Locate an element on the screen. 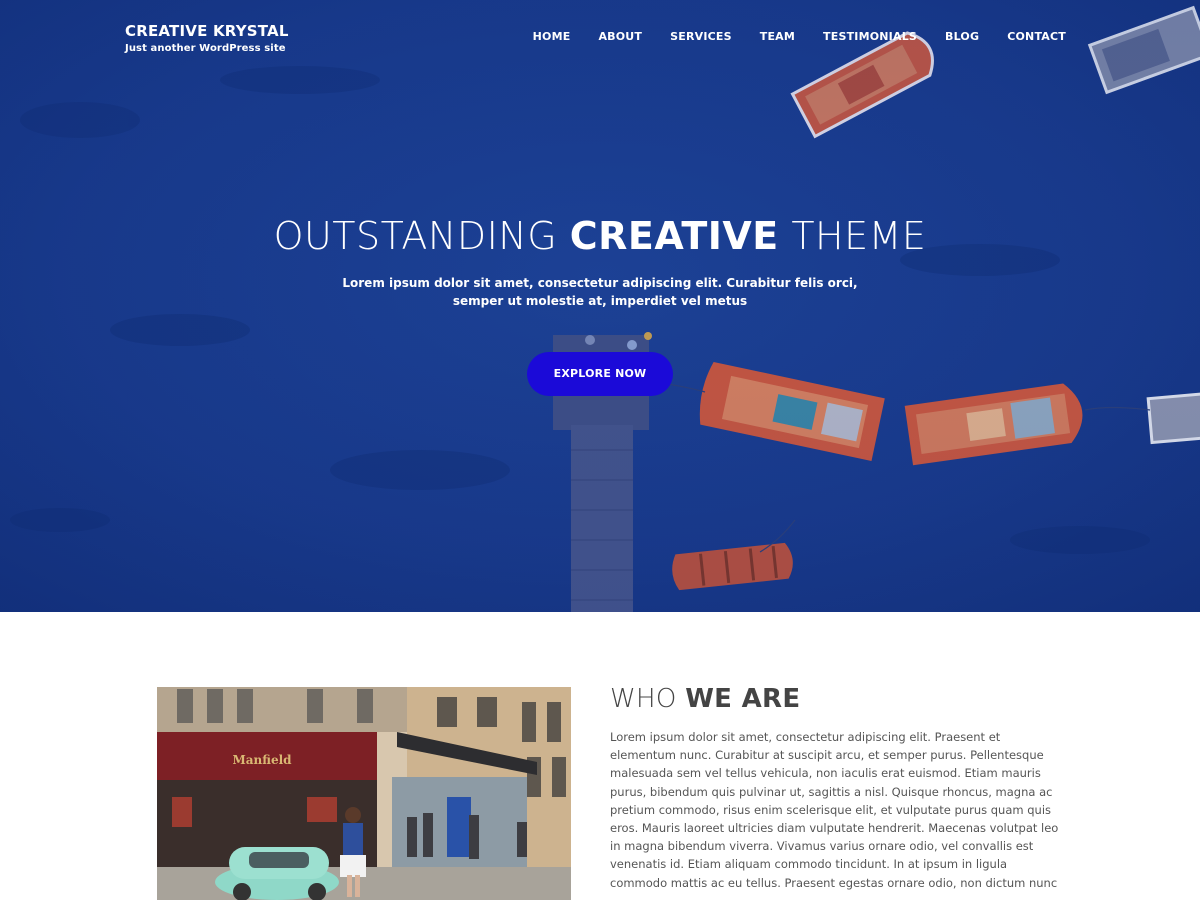  about-storefront-image: Manfield is located at coordinates (364, 793).